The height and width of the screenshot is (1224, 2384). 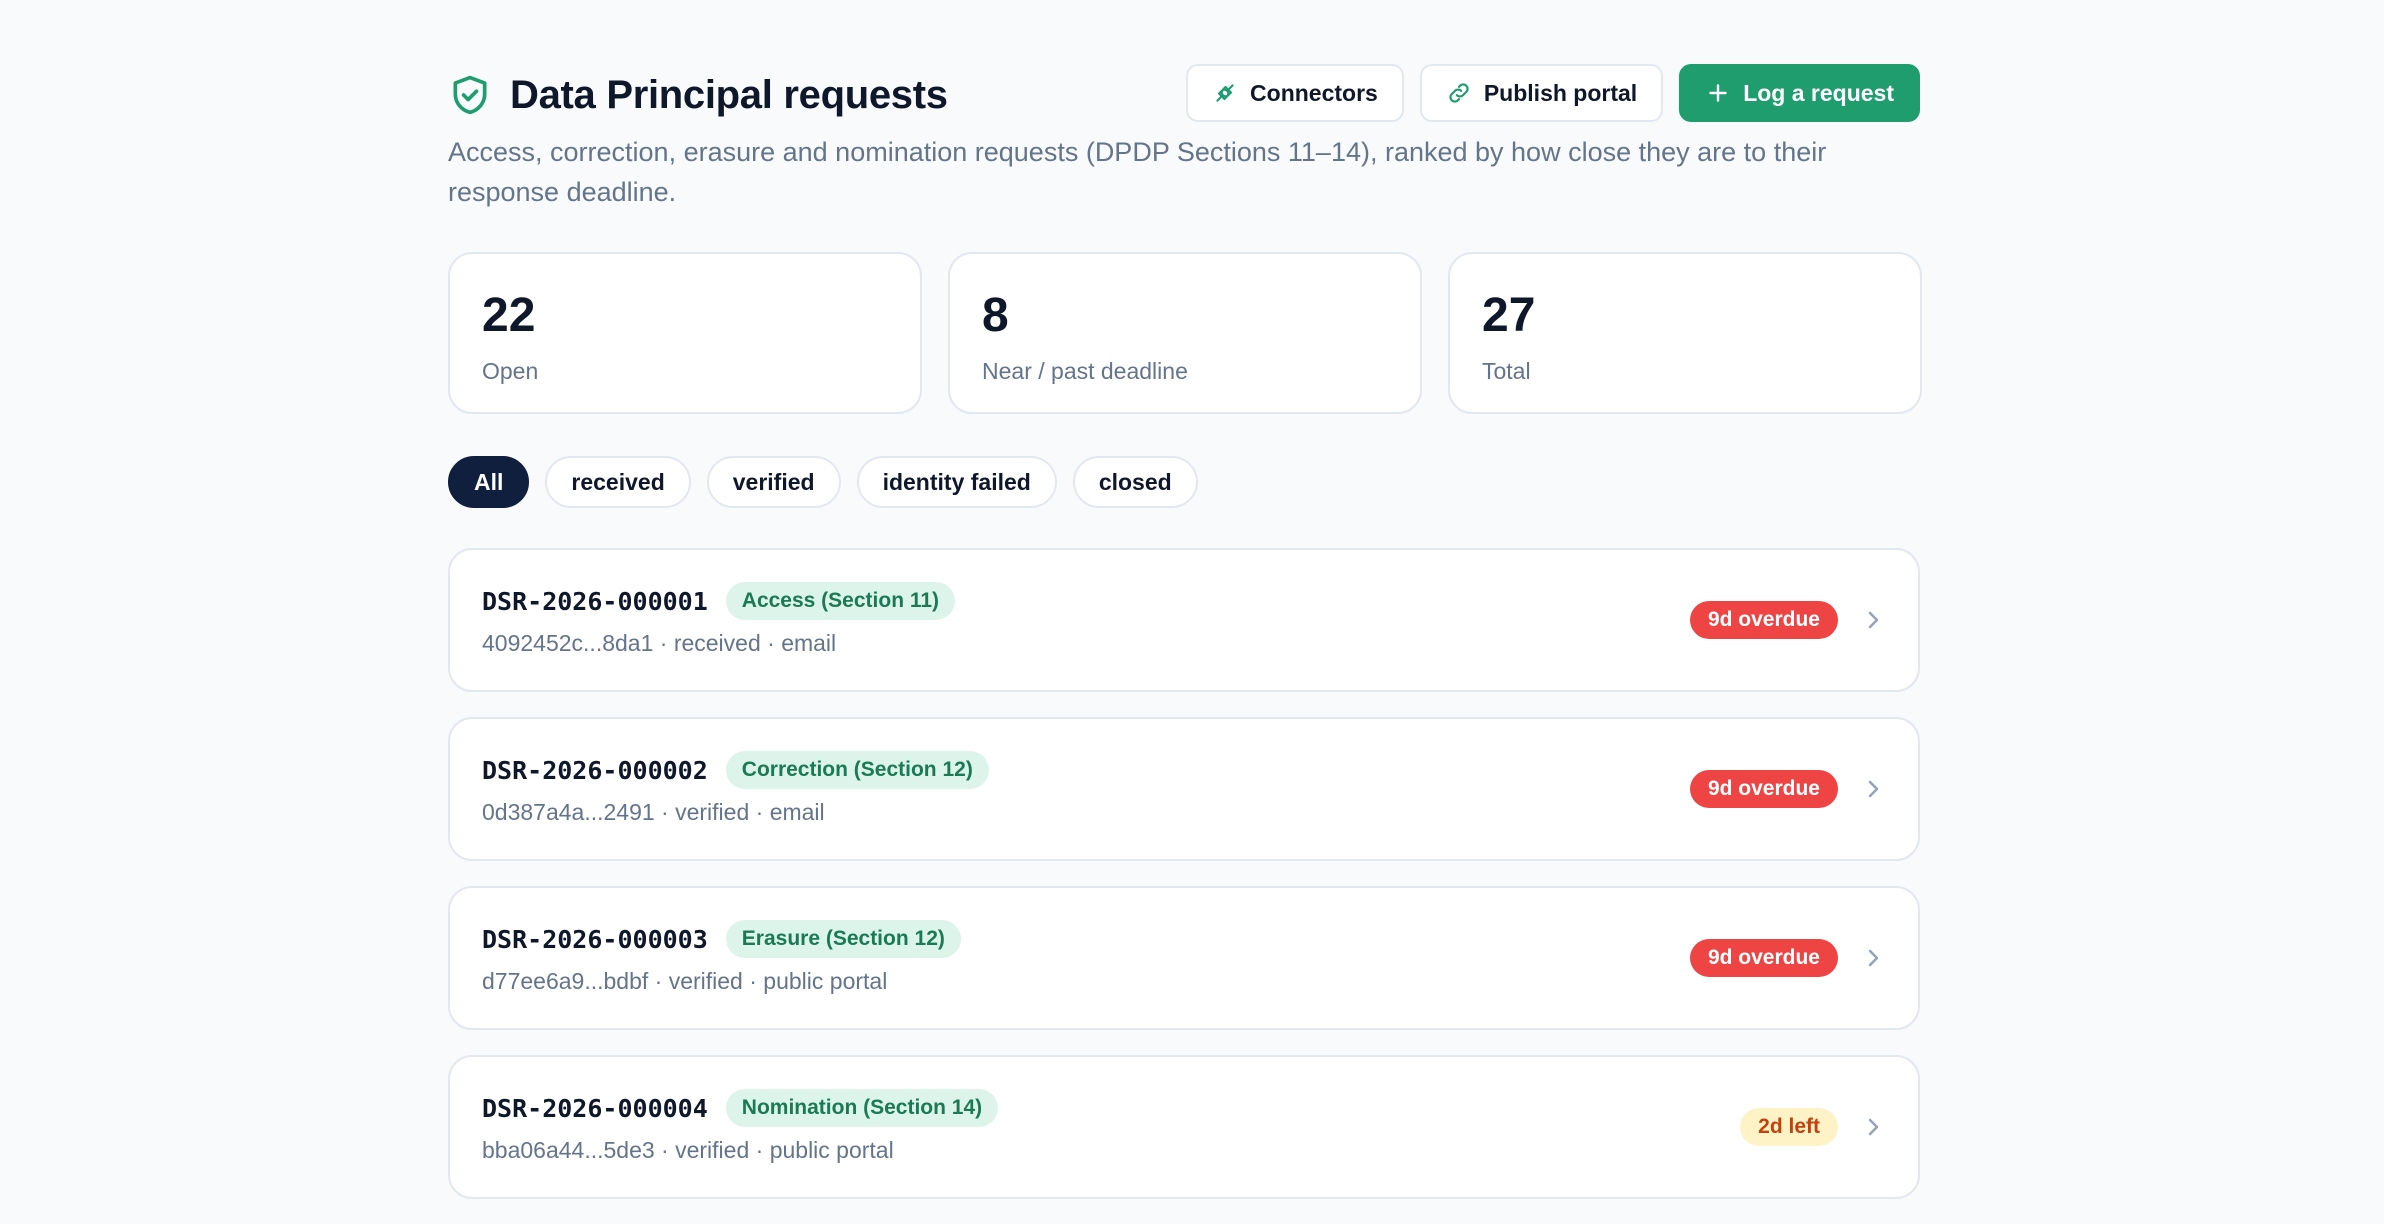 What do you see at coordinates (1506, 371) in the screenshot?
I see `stat-label: Total` at bounding box center [1506, 371].